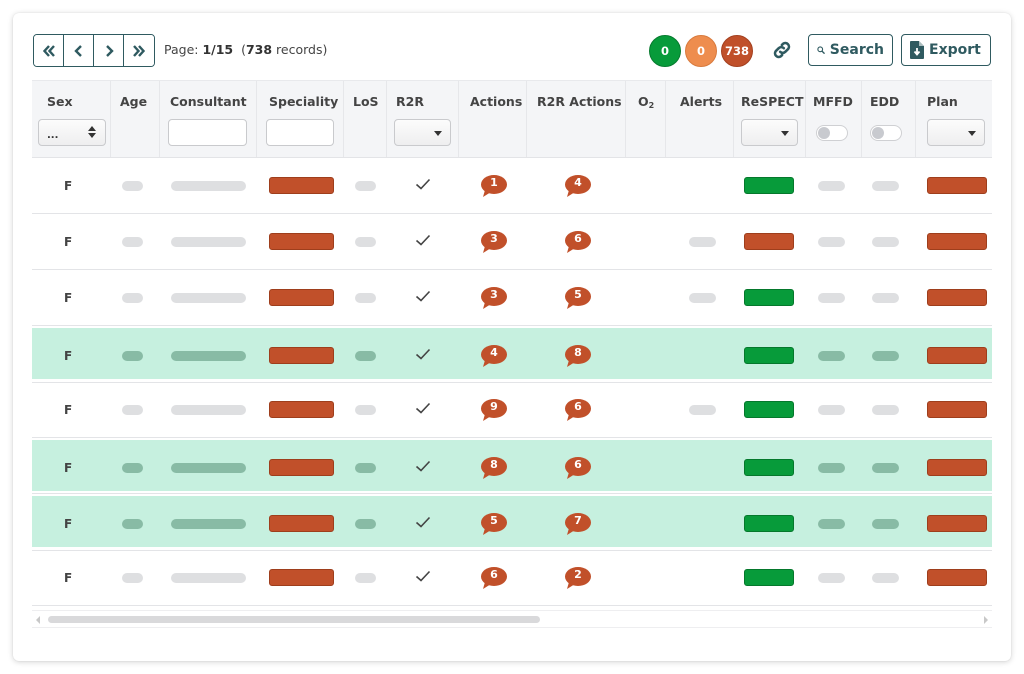  Describe the element at coordinates (769, 132) in the screenshot. I see `respect-filter-select` at that location.